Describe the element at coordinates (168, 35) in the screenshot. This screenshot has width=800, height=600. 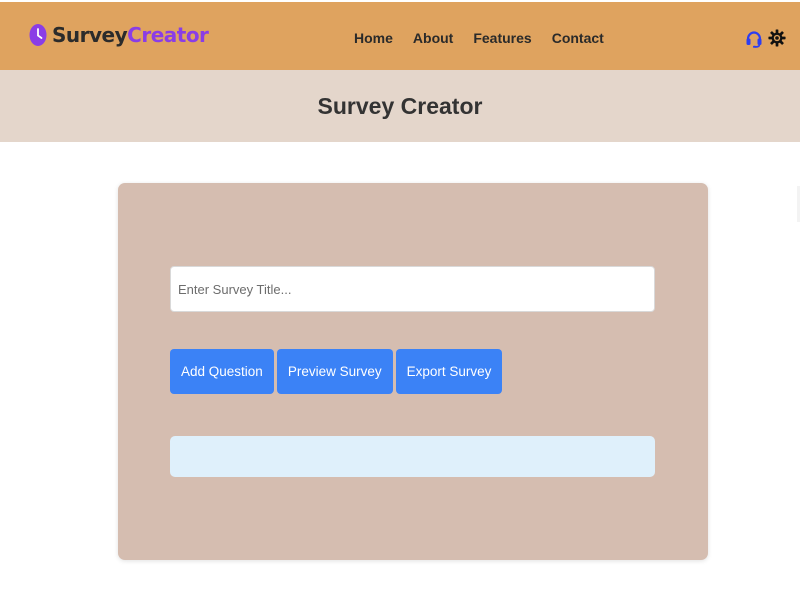
I see `logo-word-creator: Creator` at that location.